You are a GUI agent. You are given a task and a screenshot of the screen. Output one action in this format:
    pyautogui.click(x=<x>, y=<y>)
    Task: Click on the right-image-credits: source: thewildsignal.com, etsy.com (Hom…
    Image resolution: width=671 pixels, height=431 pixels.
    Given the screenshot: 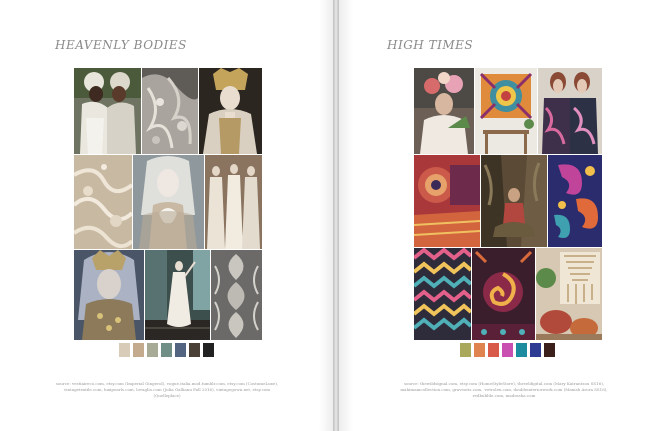 What is the action you would take?
    pyautogui.click(x=504, y=389)
    